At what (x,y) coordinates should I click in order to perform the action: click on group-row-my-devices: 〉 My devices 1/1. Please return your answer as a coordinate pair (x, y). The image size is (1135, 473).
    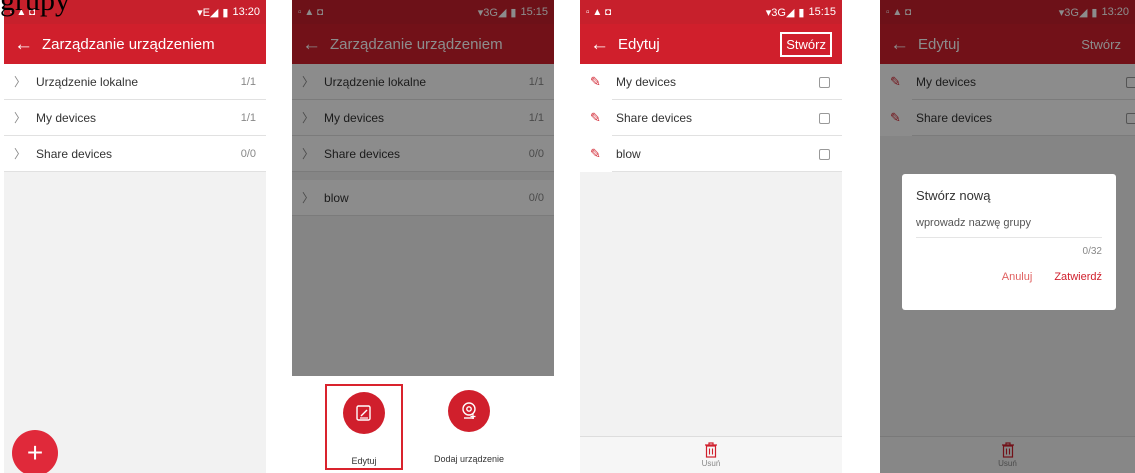
    Looking at the image, I should click on (135, 118).